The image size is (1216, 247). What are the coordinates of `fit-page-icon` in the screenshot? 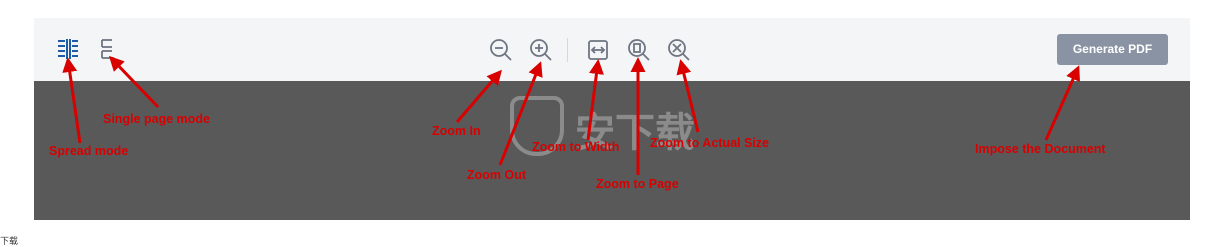 It's located at (639, 50).